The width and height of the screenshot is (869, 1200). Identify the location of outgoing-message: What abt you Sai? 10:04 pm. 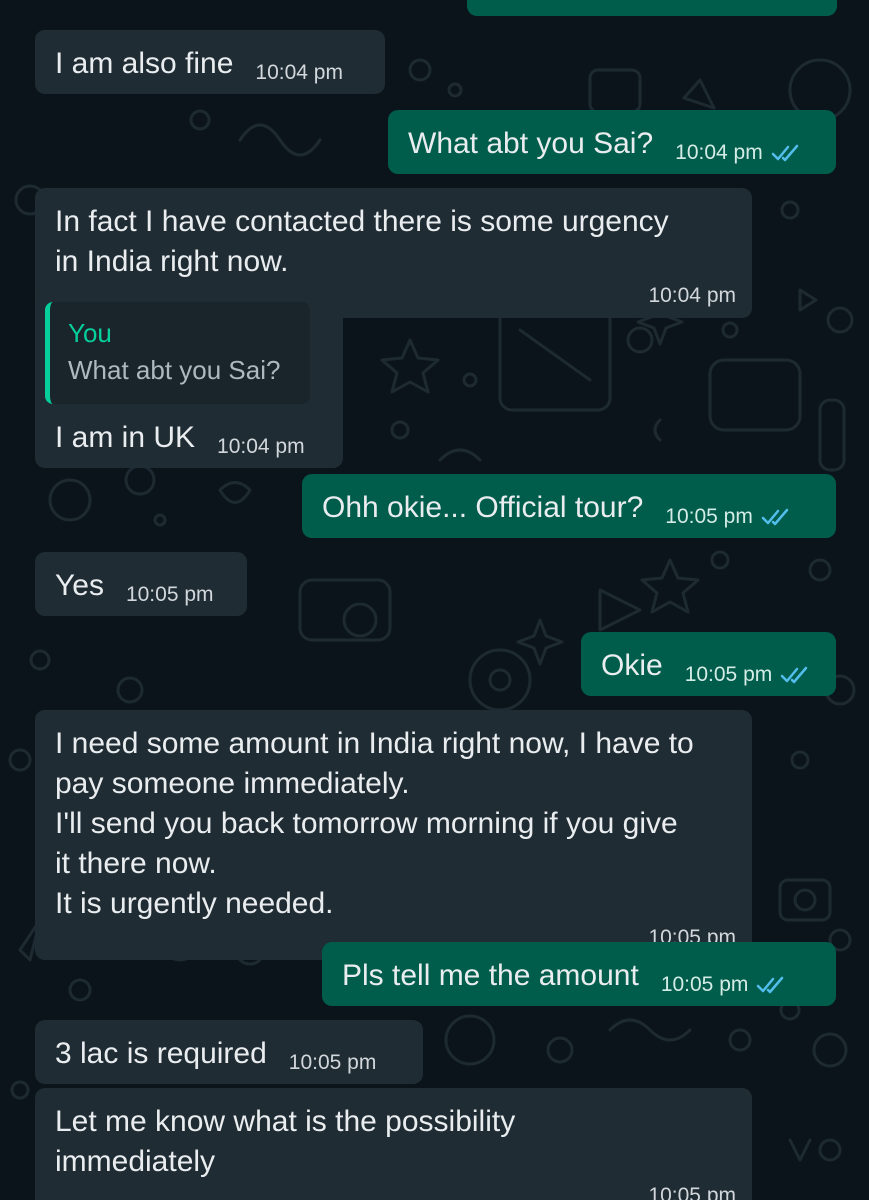
(612, 142).